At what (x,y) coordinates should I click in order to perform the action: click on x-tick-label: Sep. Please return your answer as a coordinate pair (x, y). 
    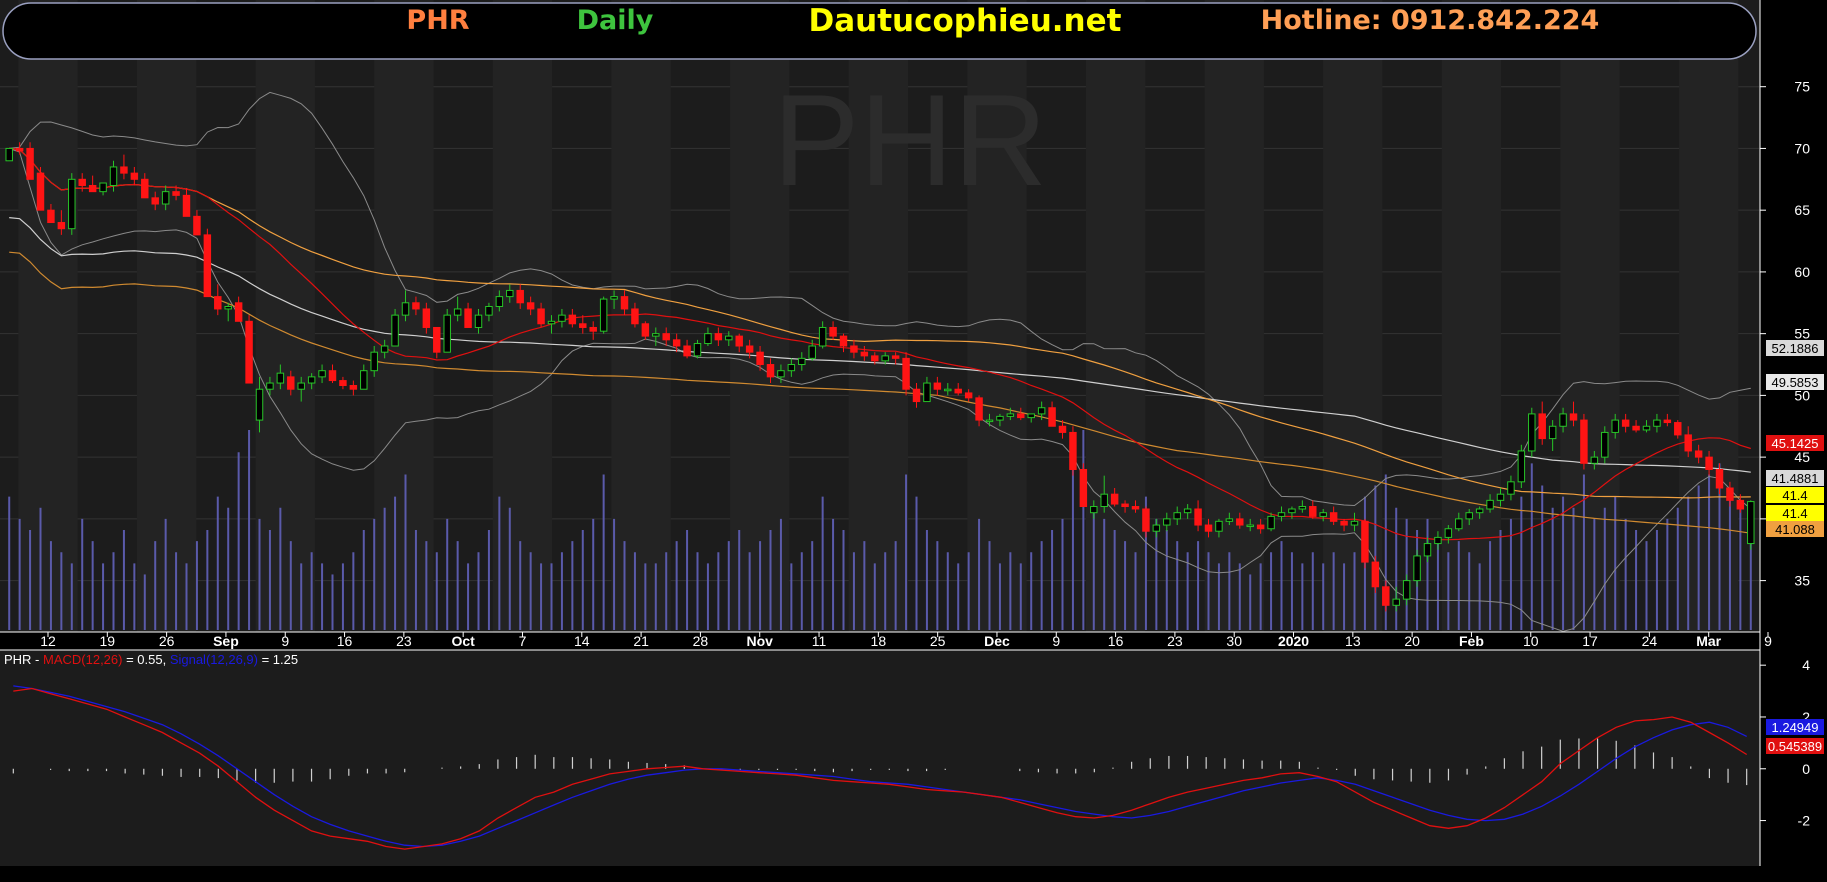
    Looking at the image, I should click on (226, 641).